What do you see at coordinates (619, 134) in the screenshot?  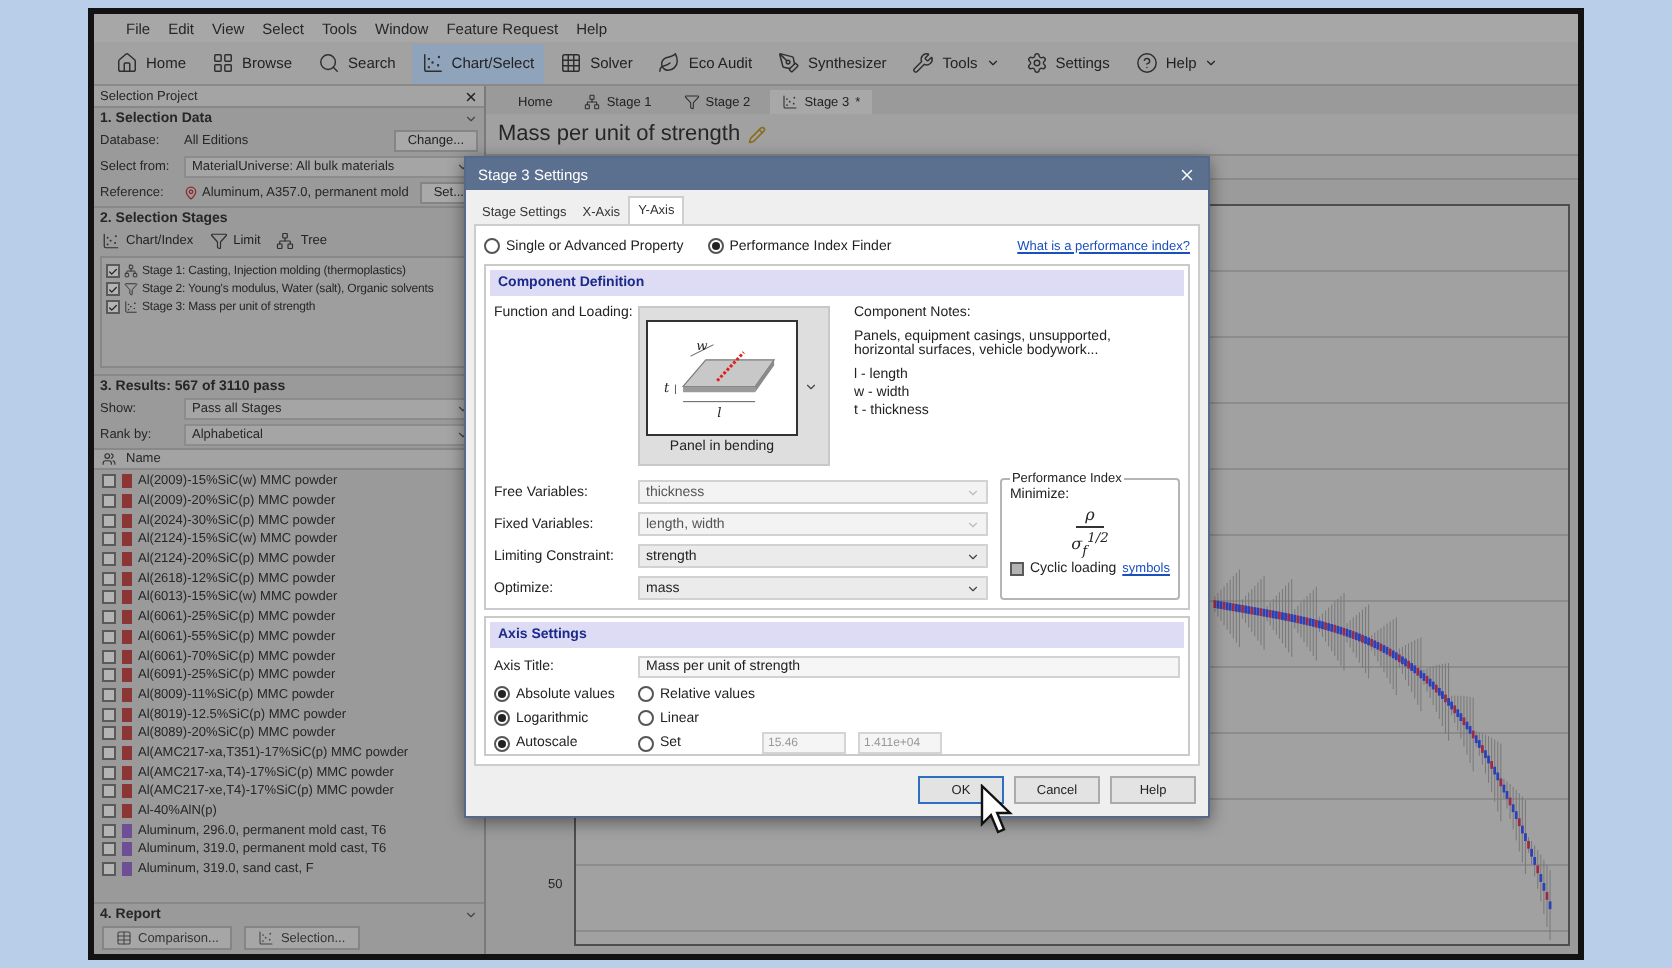 I see `page-title: Mass per unit of strength` at bounding box center [619, 134].